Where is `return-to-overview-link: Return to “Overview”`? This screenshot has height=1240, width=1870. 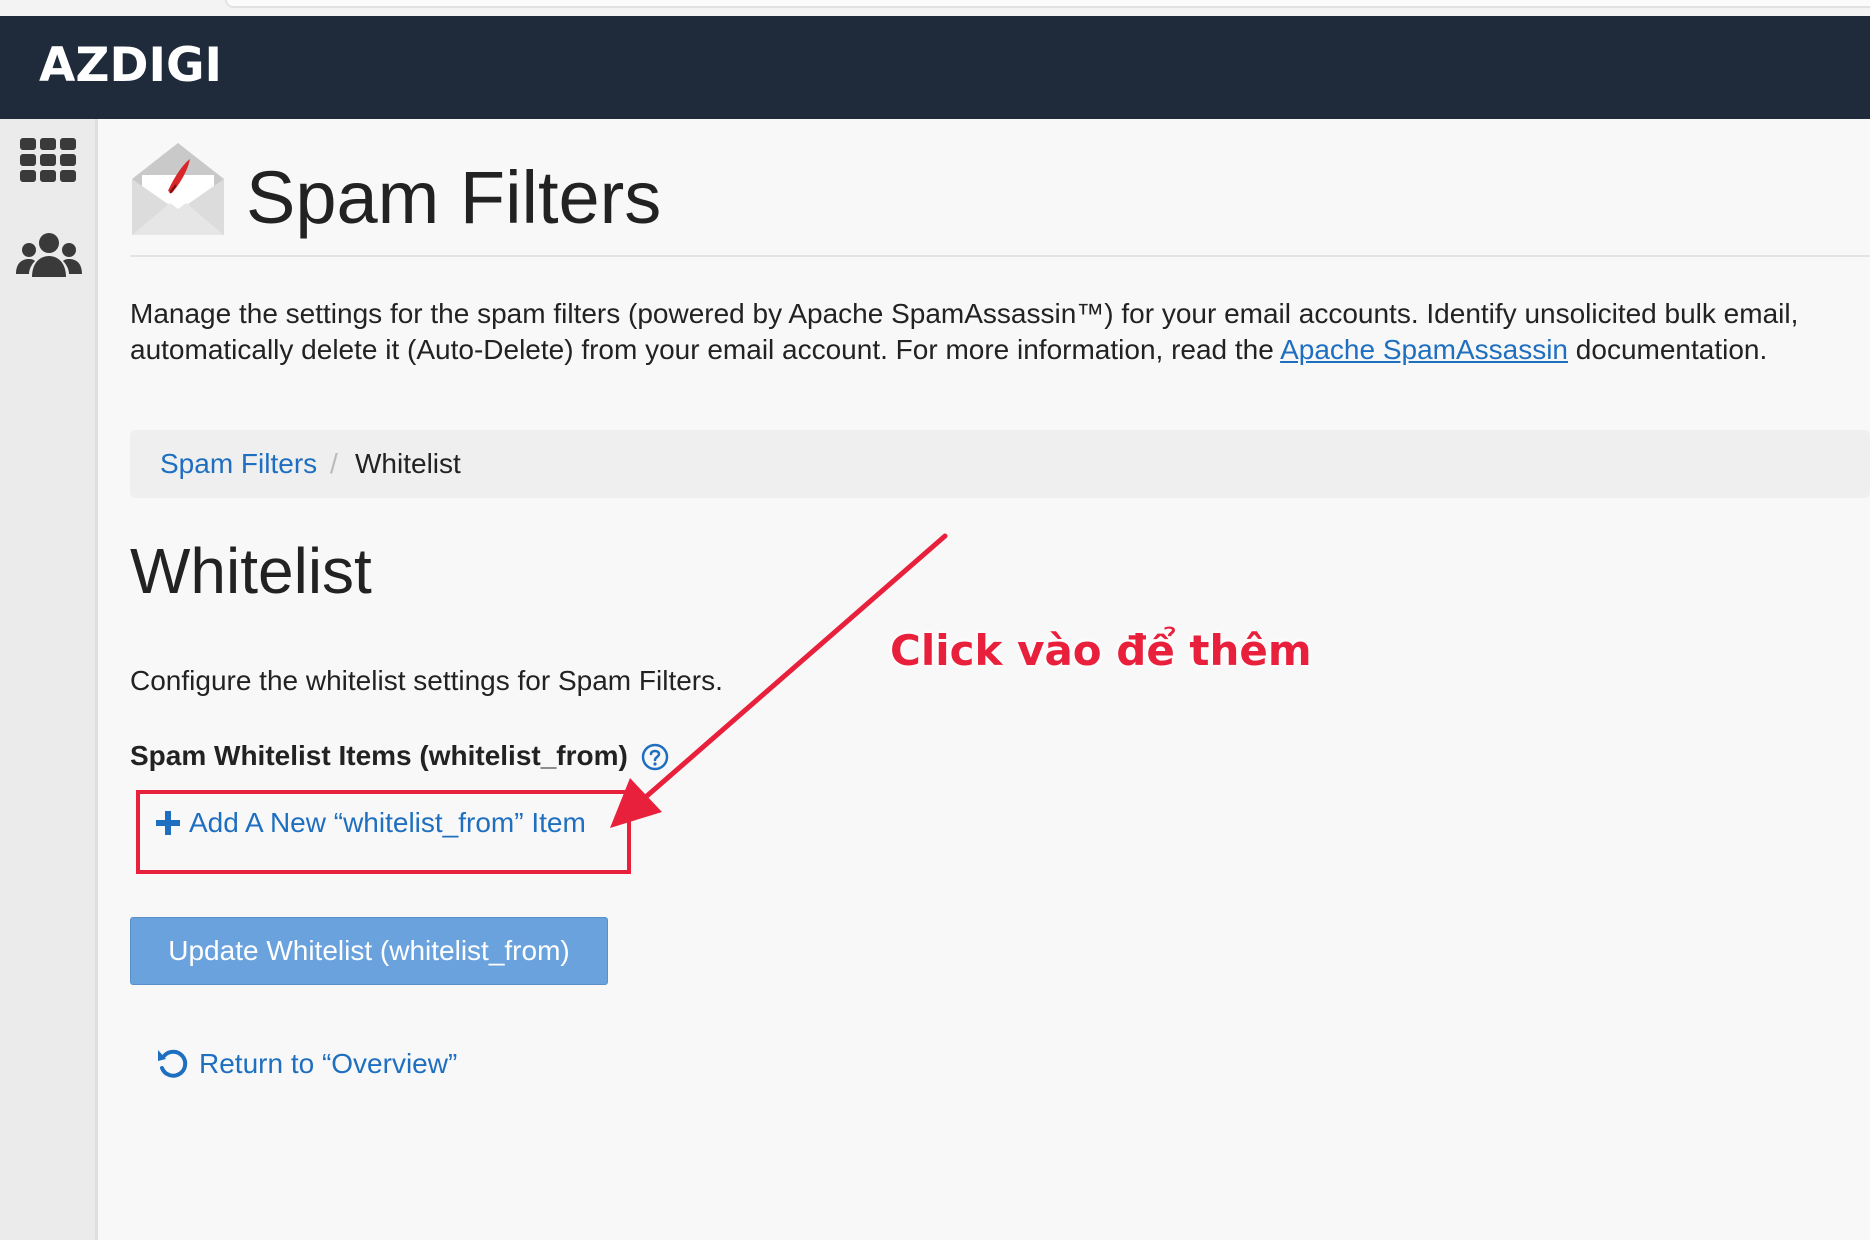
return-to-overview-link: Return to “Overview” is located at coordinates (306, 1064).